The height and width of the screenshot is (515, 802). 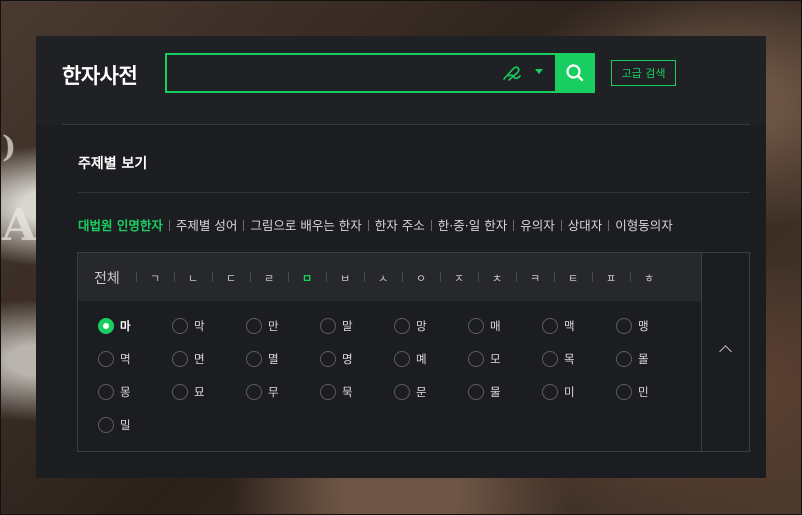 What do you see at coordinates (113, 164) in the screenshot?
I see `section-title: 주제별 보기` at bounding box center [113, 164].